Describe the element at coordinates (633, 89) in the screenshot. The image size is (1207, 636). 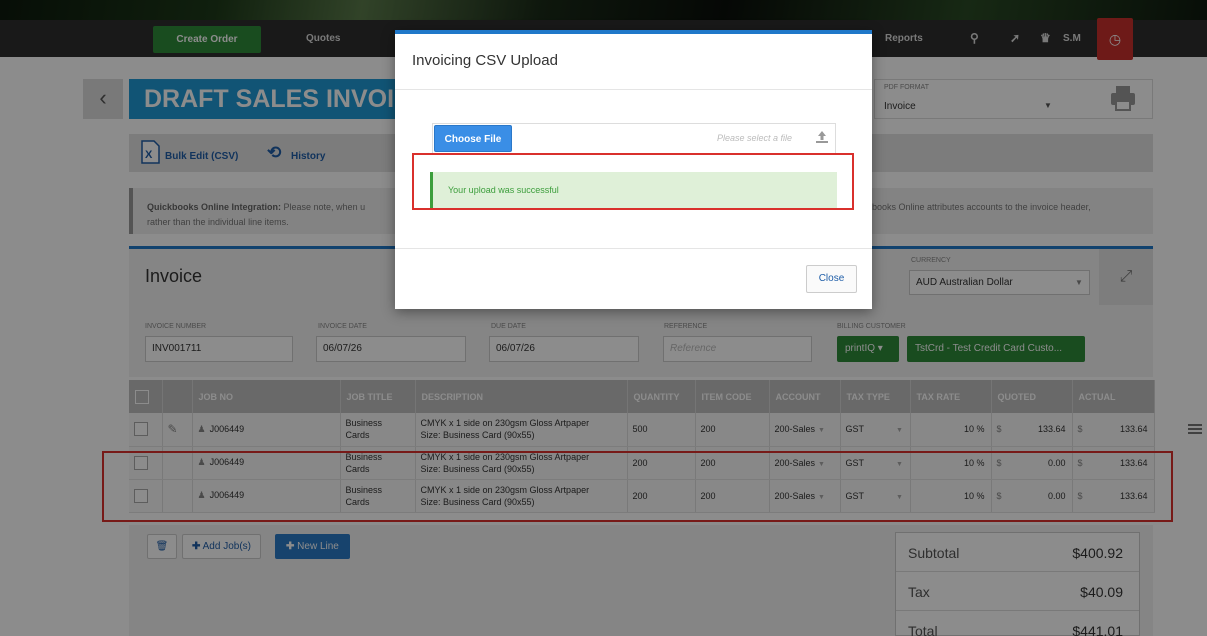
I see `modal-divider` at that location.